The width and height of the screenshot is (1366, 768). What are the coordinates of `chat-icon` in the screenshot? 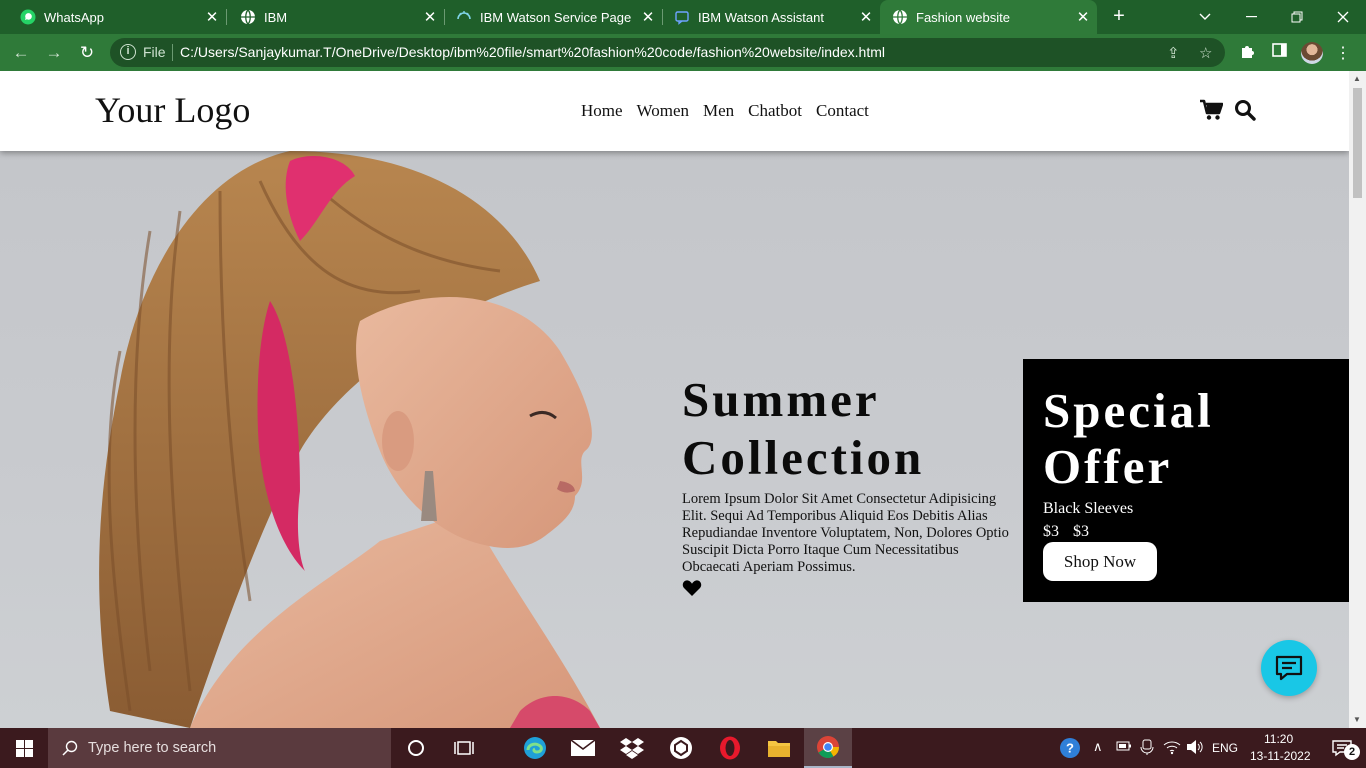 It's located at (1289, 668).